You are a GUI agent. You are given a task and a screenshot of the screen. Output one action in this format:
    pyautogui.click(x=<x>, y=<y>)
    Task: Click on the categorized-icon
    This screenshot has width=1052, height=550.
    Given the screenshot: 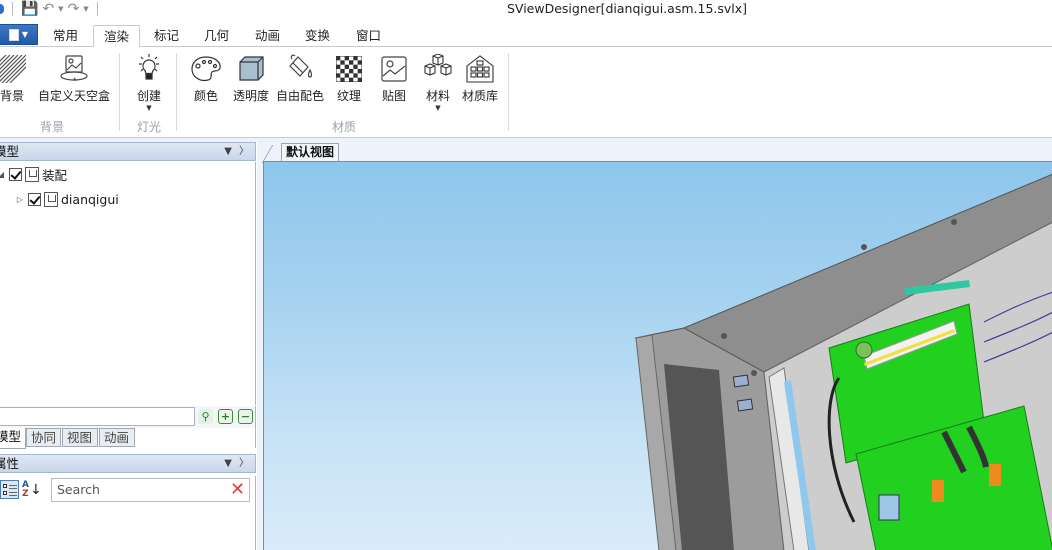 What is the action you would take?
    pyautogui.click(x=9, y=489)
    